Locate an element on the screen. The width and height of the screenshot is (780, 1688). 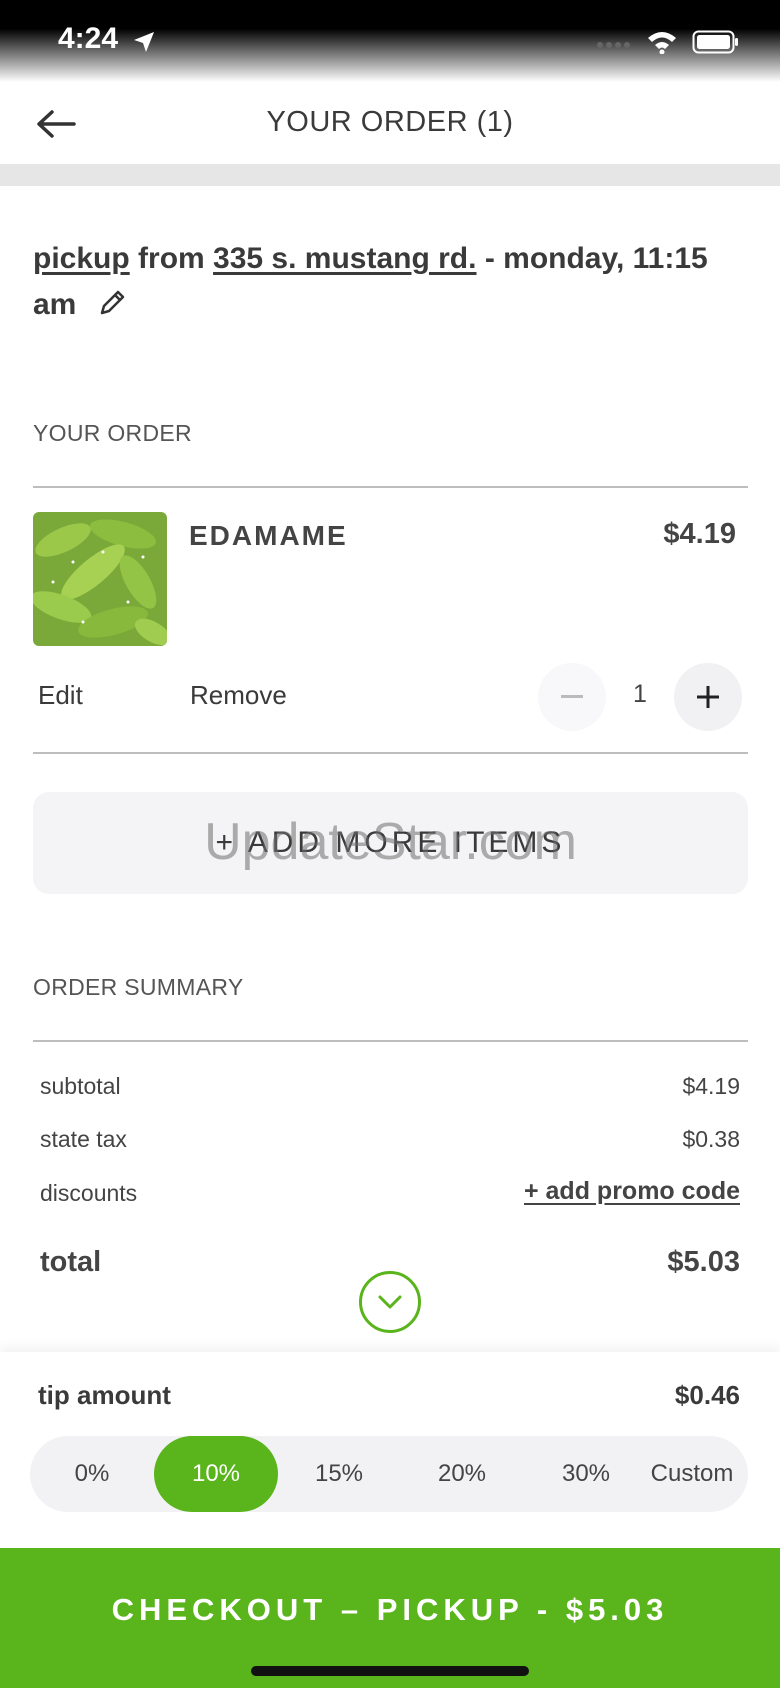
decrease-quantity-button is located at coordinates (572, 697).